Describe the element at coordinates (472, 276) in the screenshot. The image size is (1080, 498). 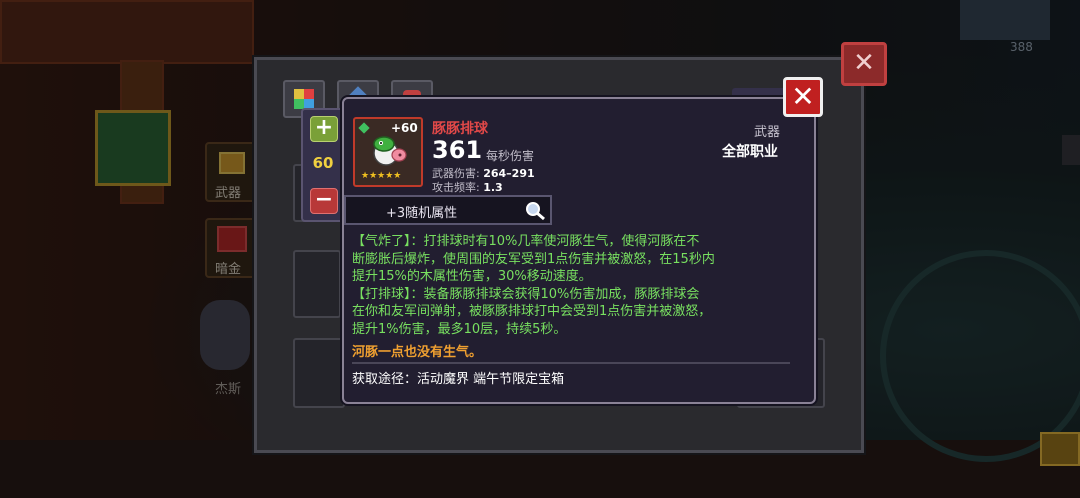
I see `description-line: 提升15%的木属性伤害，30%移动速度。` at that location.